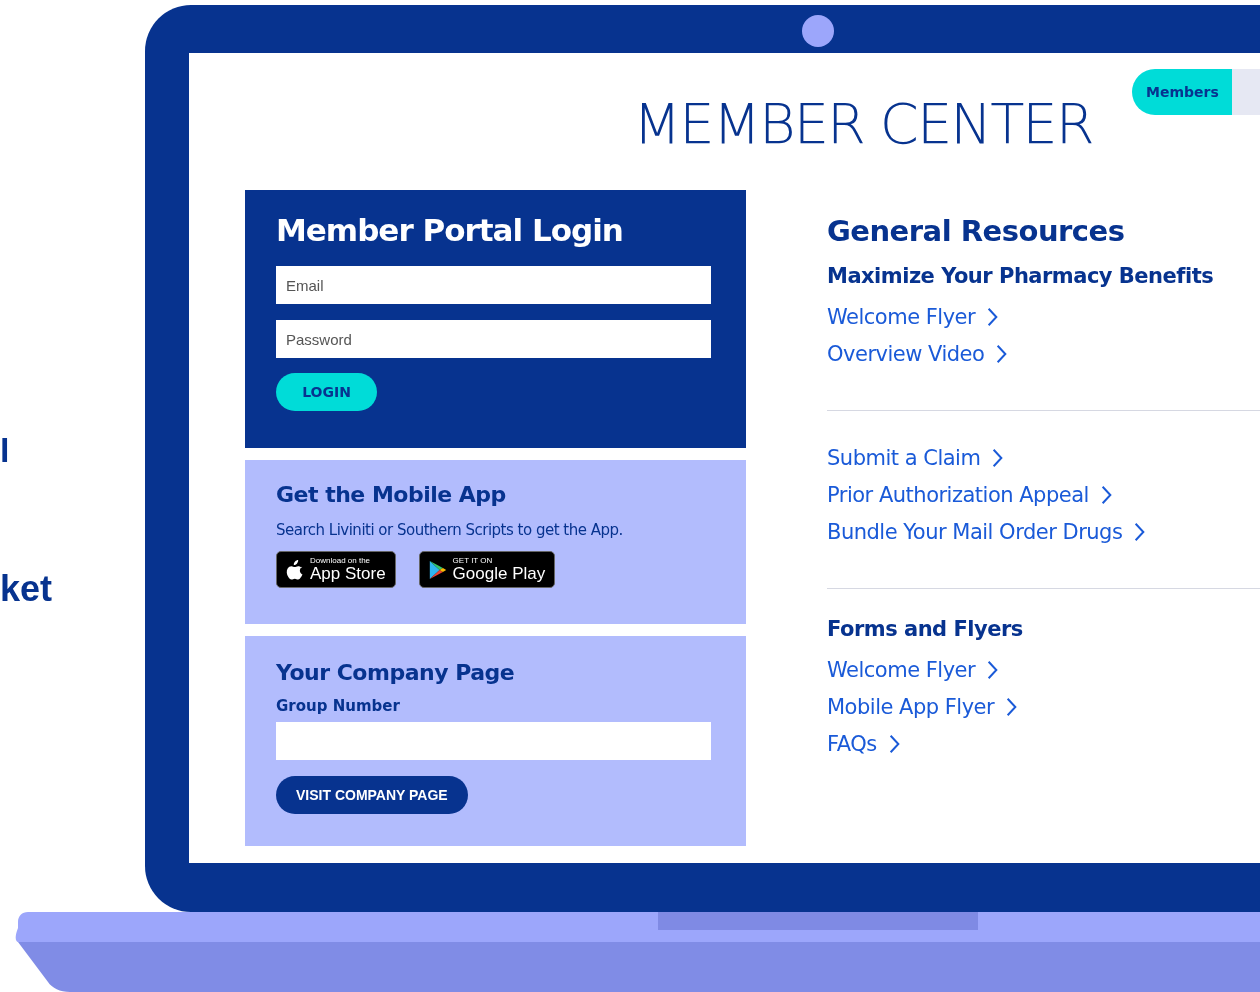  I want to click on visit-company-button: VISIT COMPANY PAGE, so click(372, 795).